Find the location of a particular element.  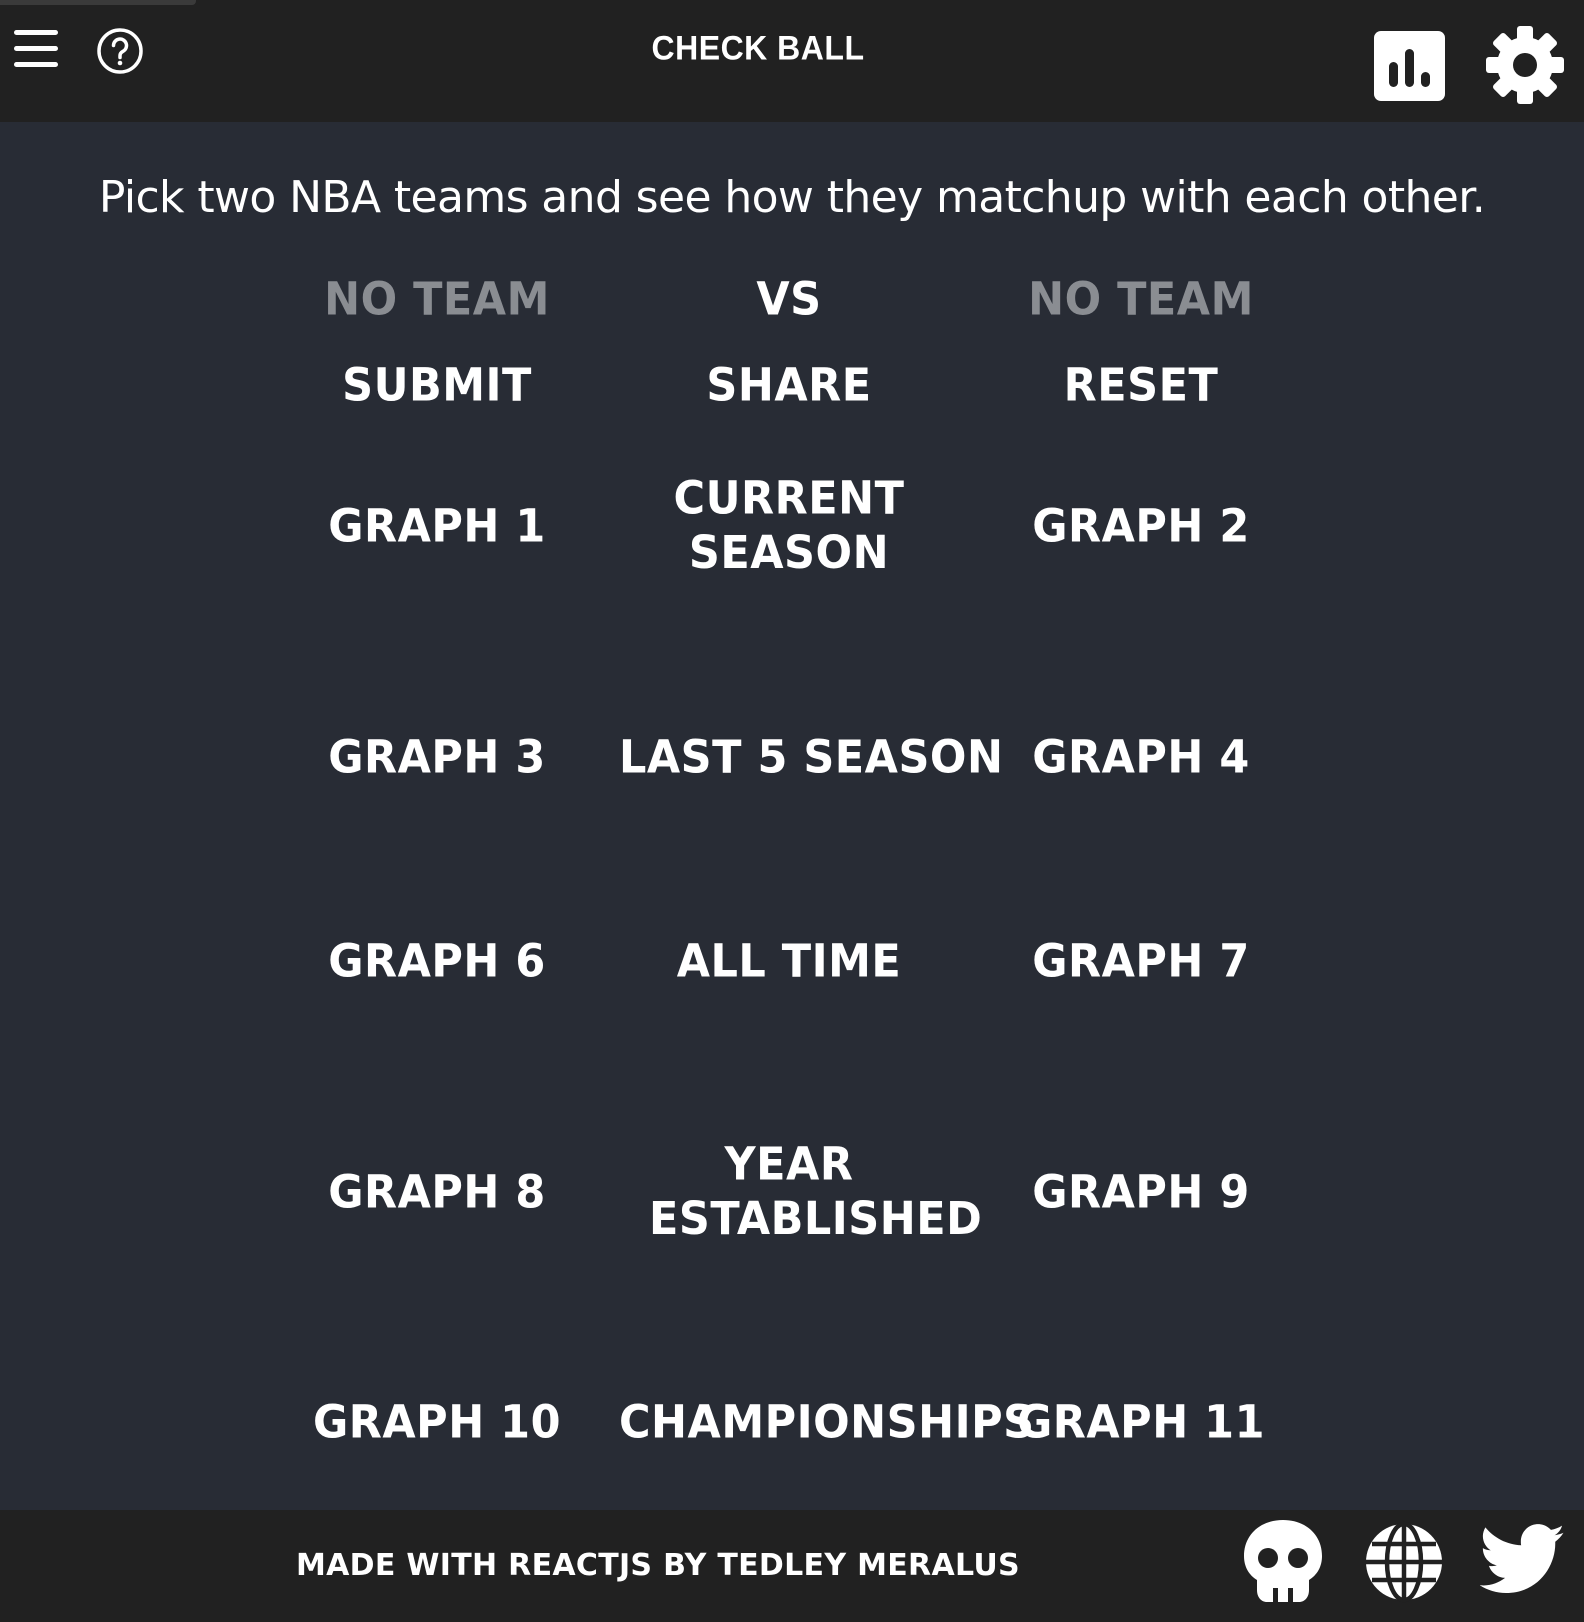

graph-left: GRAPH 10 is located at coordinates (437, 1423).